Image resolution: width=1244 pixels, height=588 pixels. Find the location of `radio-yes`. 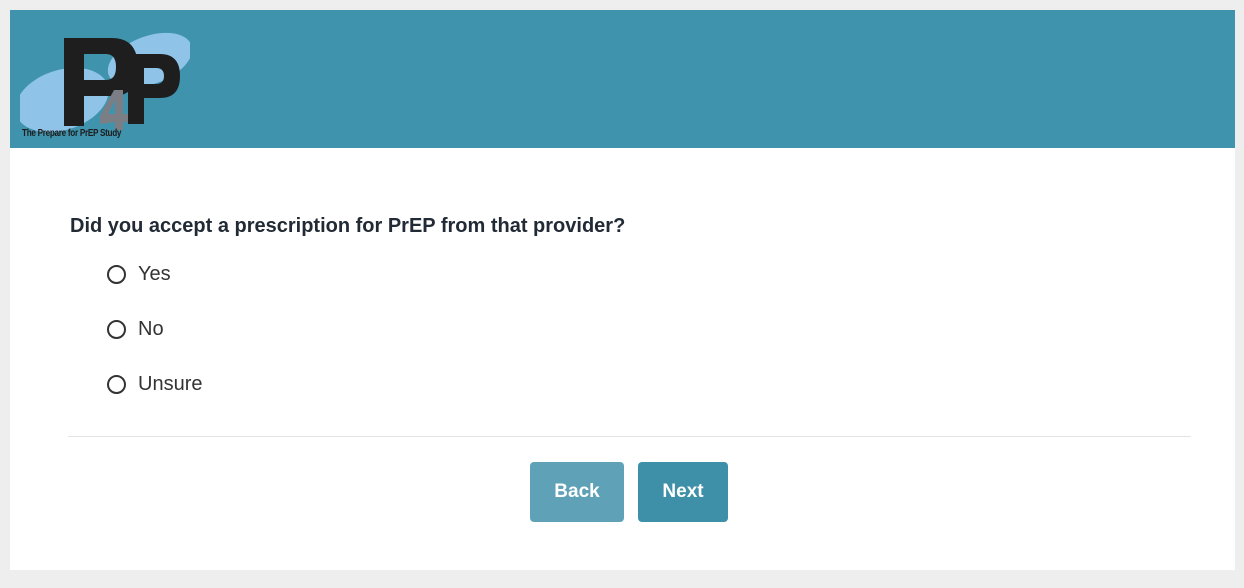

radio-yes is located at coordinates (116, 274).